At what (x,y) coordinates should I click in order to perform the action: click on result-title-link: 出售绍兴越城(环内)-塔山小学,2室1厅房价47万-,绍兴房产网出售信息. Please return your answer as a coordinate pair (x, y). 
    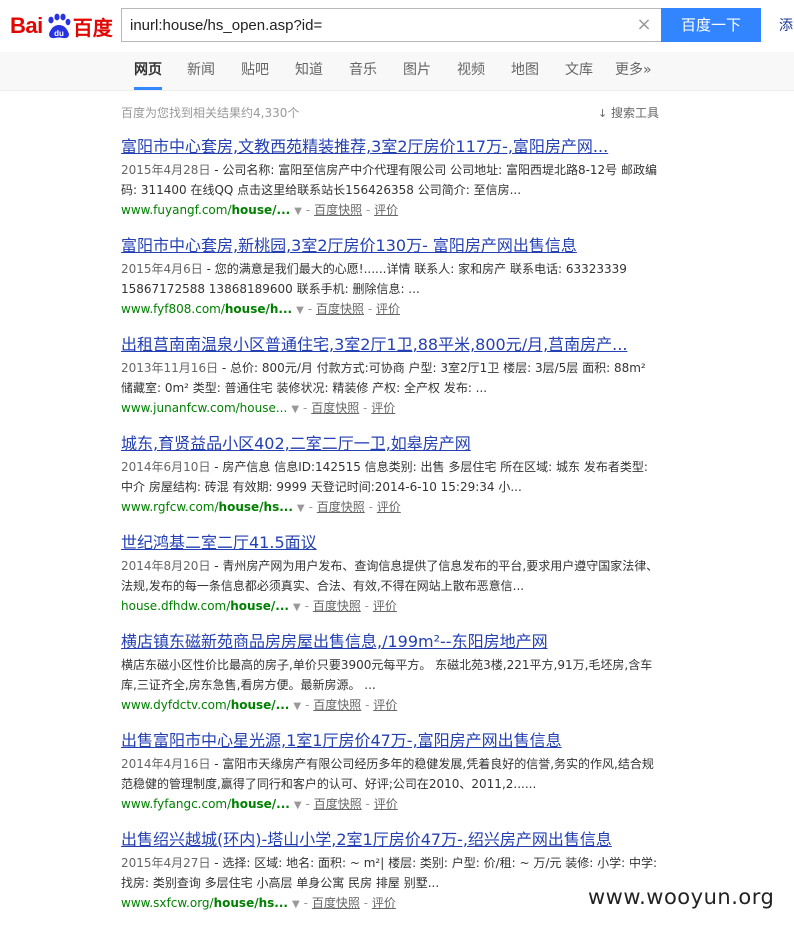
    Looking at the image, I should click on (393, 840).